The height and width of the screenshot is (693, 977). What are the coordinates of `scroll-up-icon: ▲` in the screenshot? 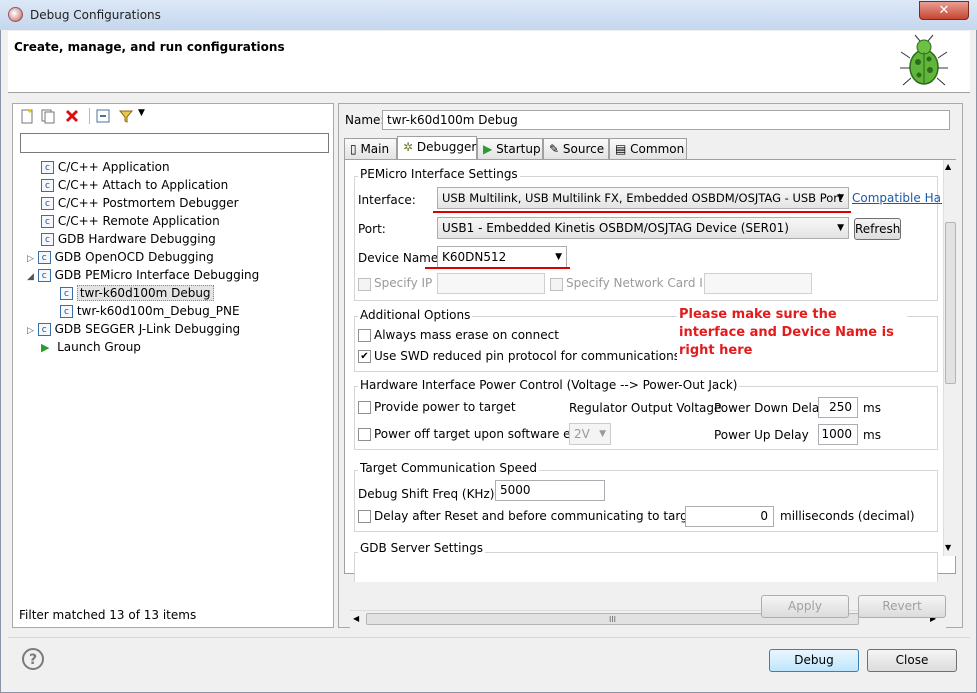 It's located at (948, 166).